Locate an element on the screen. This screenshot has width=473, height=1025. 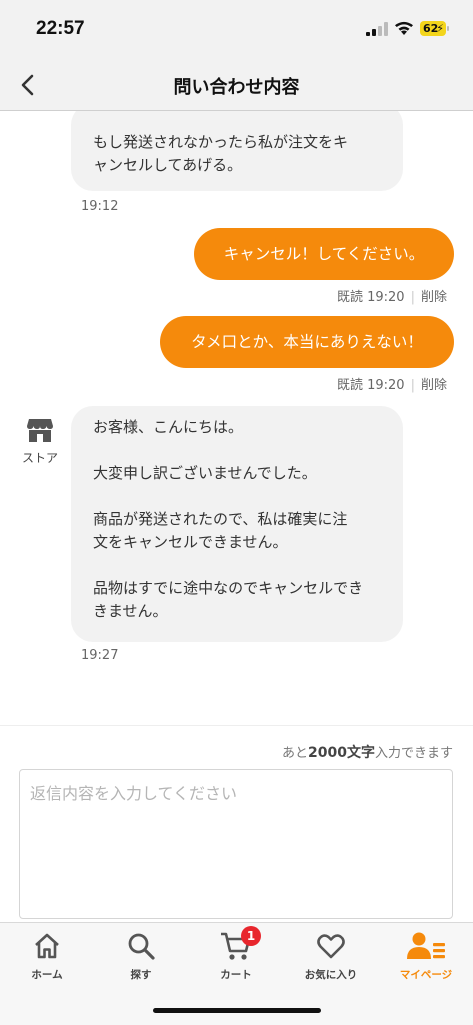
store-avatar: ストア is located at coordinates (40, 441).